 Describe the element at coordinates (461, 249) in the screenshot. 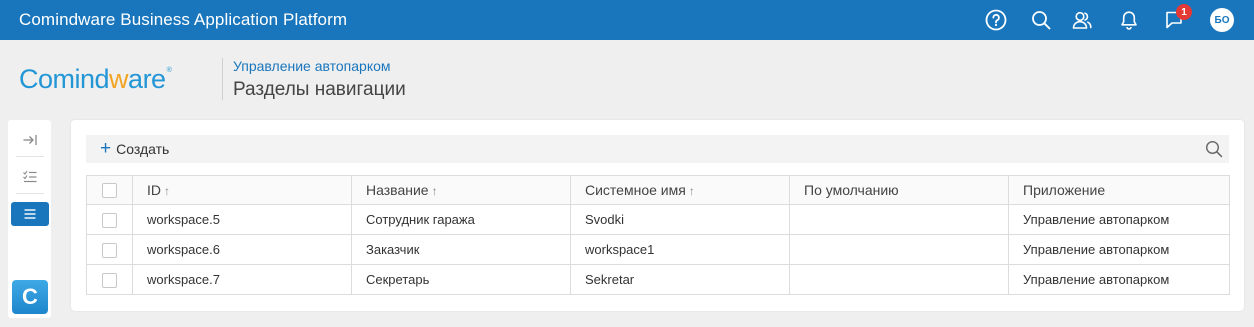

I see `cell-name: Заказчик` at that location.